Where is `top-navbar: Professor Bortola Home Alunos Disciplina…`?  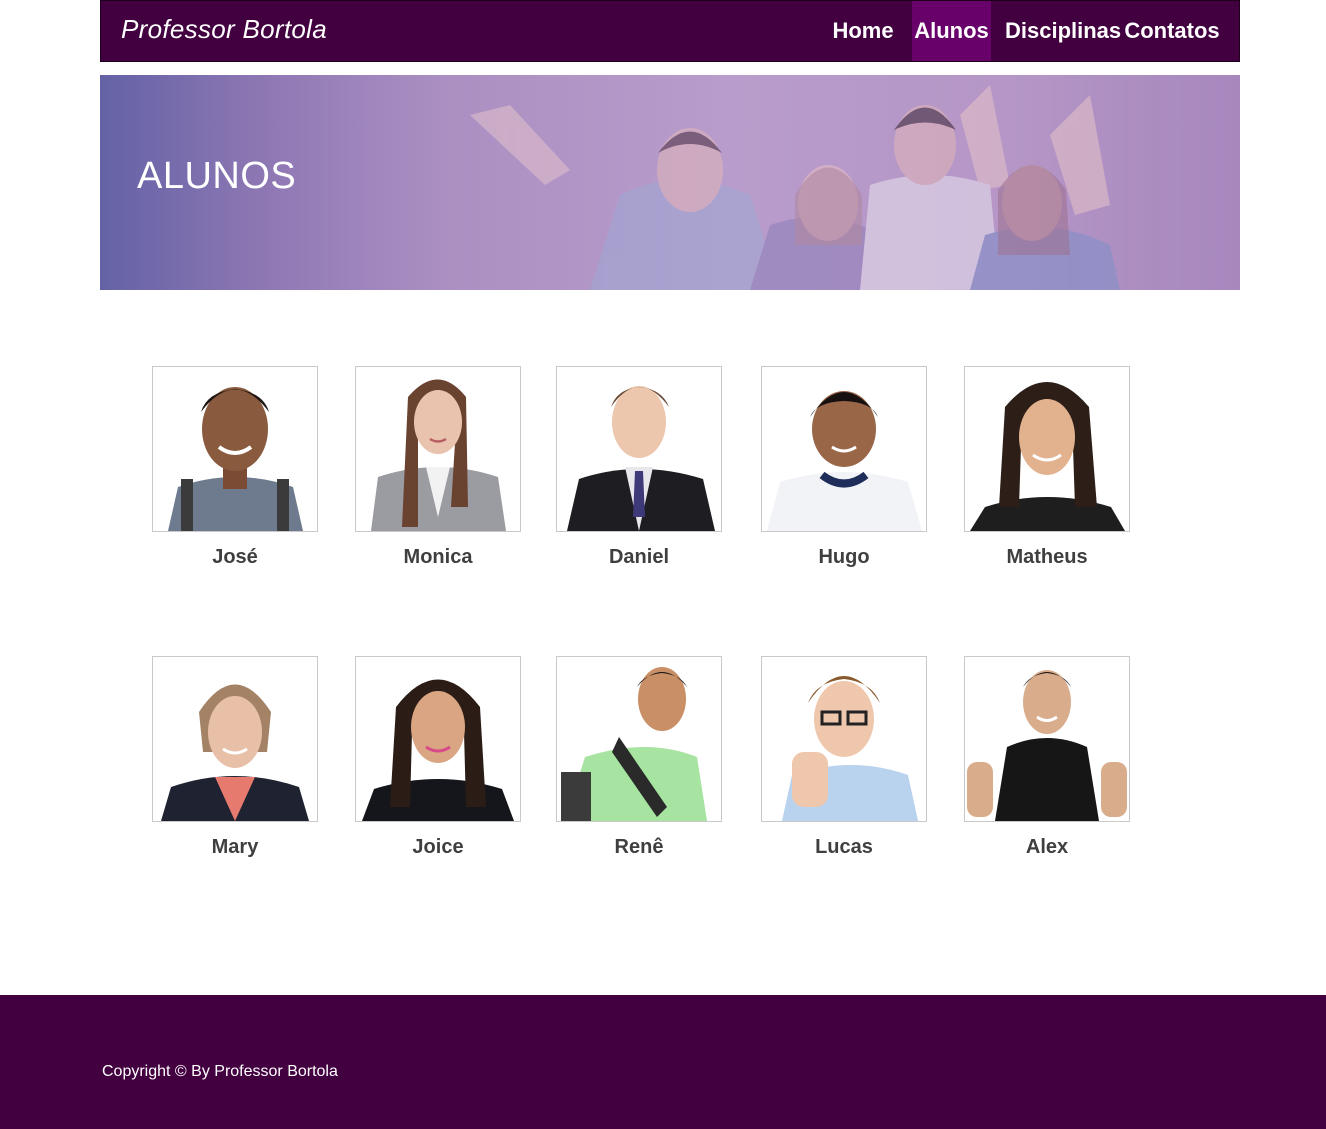
top-navbar: Professor Bortola Home Alunos Disciplina… is located at coordinates (670, 31).